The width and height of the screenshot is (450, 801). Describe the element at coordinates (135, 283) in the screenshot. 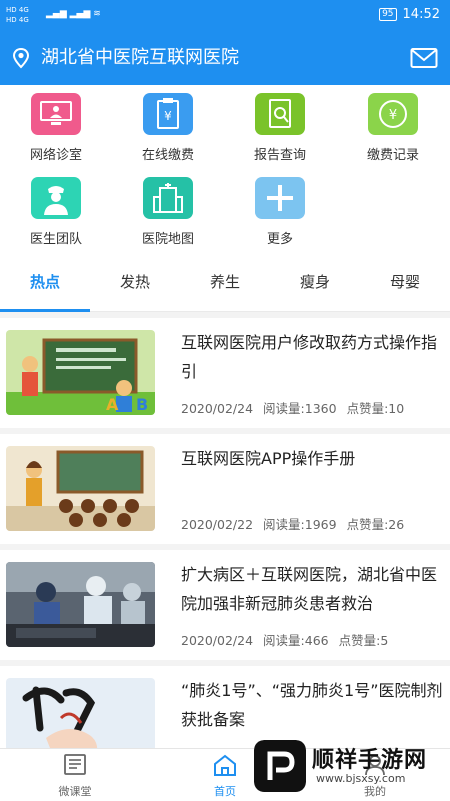

I see `tab-fever: 发热` at that location.